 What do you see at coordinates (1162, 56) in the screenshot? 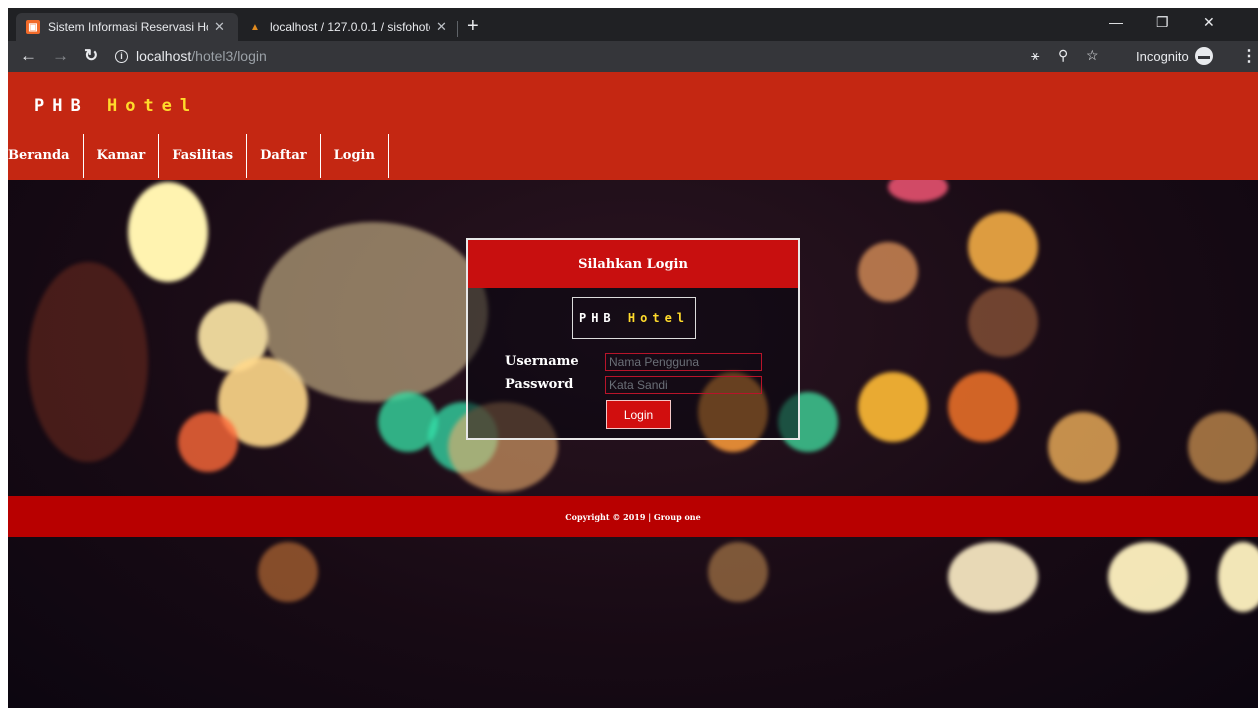
I see `incognito-label: Incognito` at bounding box center [1162, 56].